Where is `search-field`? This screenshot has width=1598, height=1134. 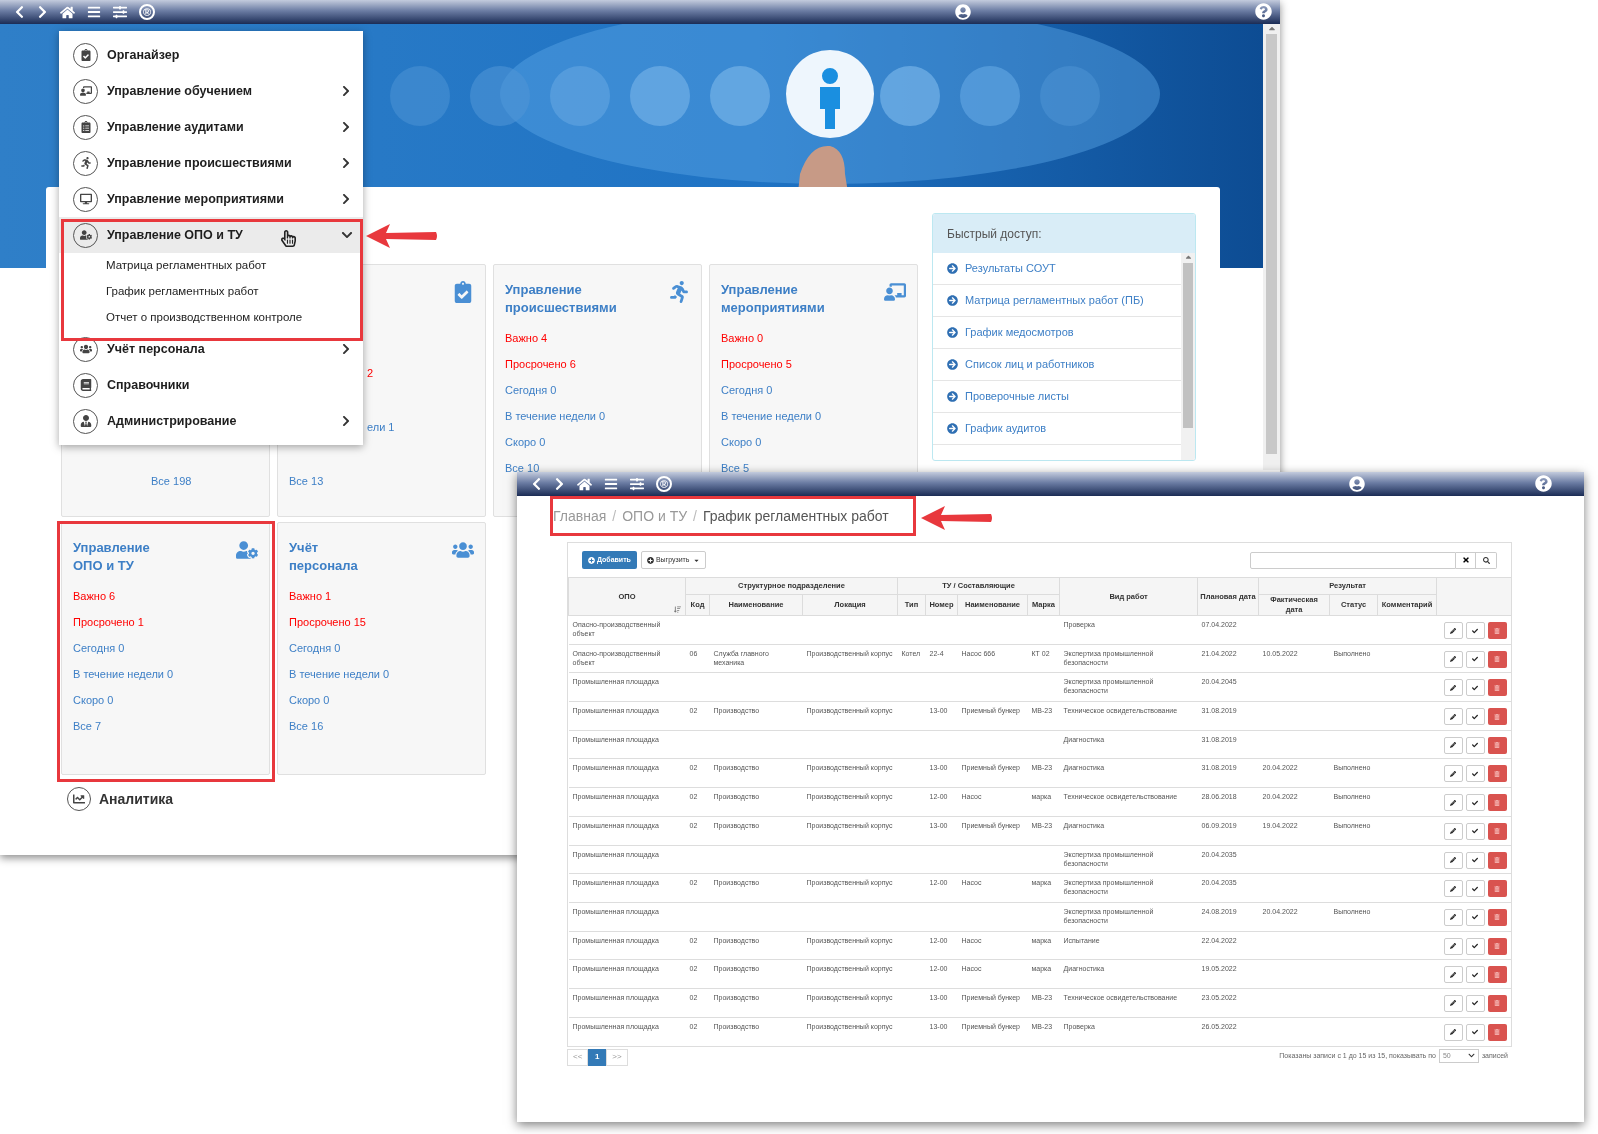
search-field is located at coordinates (1353, 560).